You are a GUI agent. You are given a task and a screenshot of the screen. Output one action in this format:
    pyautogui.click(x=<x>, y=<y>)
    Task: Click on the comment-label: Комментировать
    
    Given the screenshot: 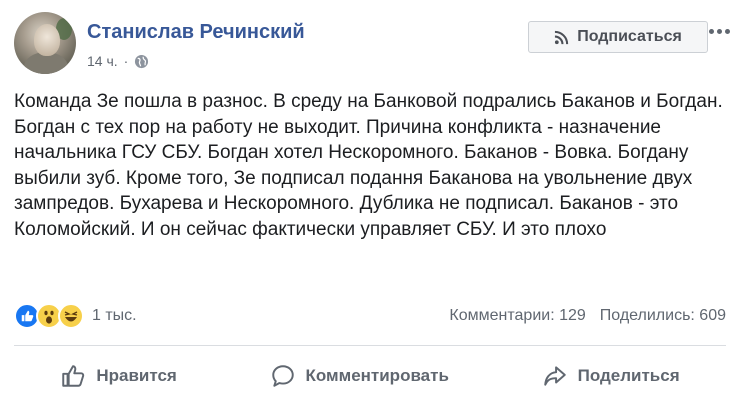 What is the action you would take?
    pyautogui.click(x=377, y=375)
    